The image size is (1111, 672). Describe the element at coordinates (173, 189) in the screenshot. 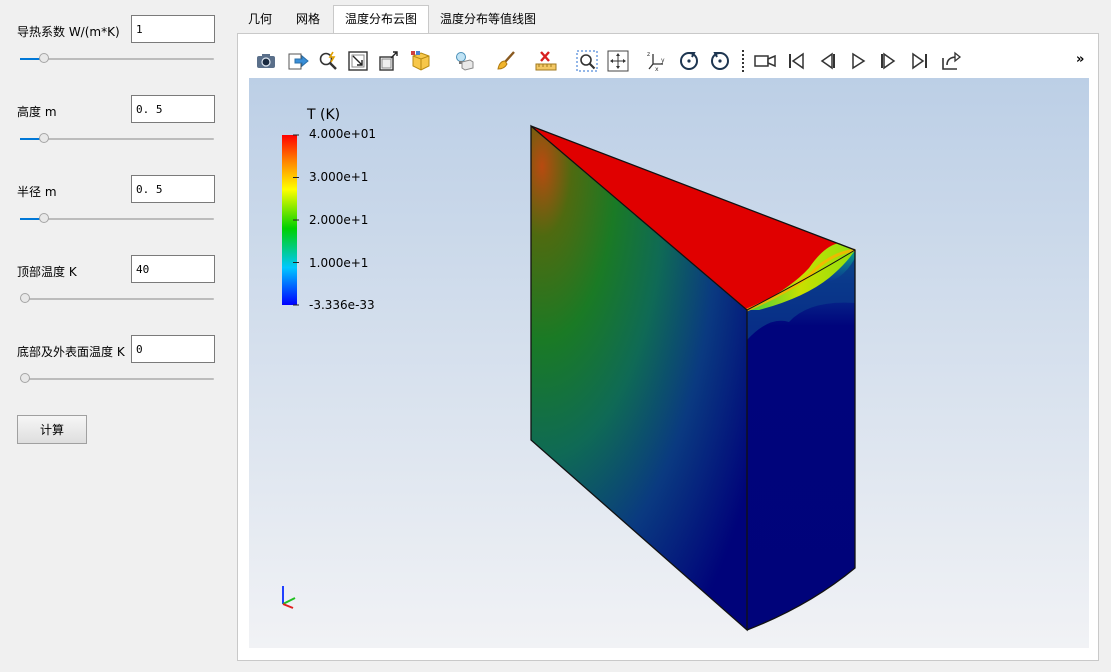

I see `radius-input` at that location.